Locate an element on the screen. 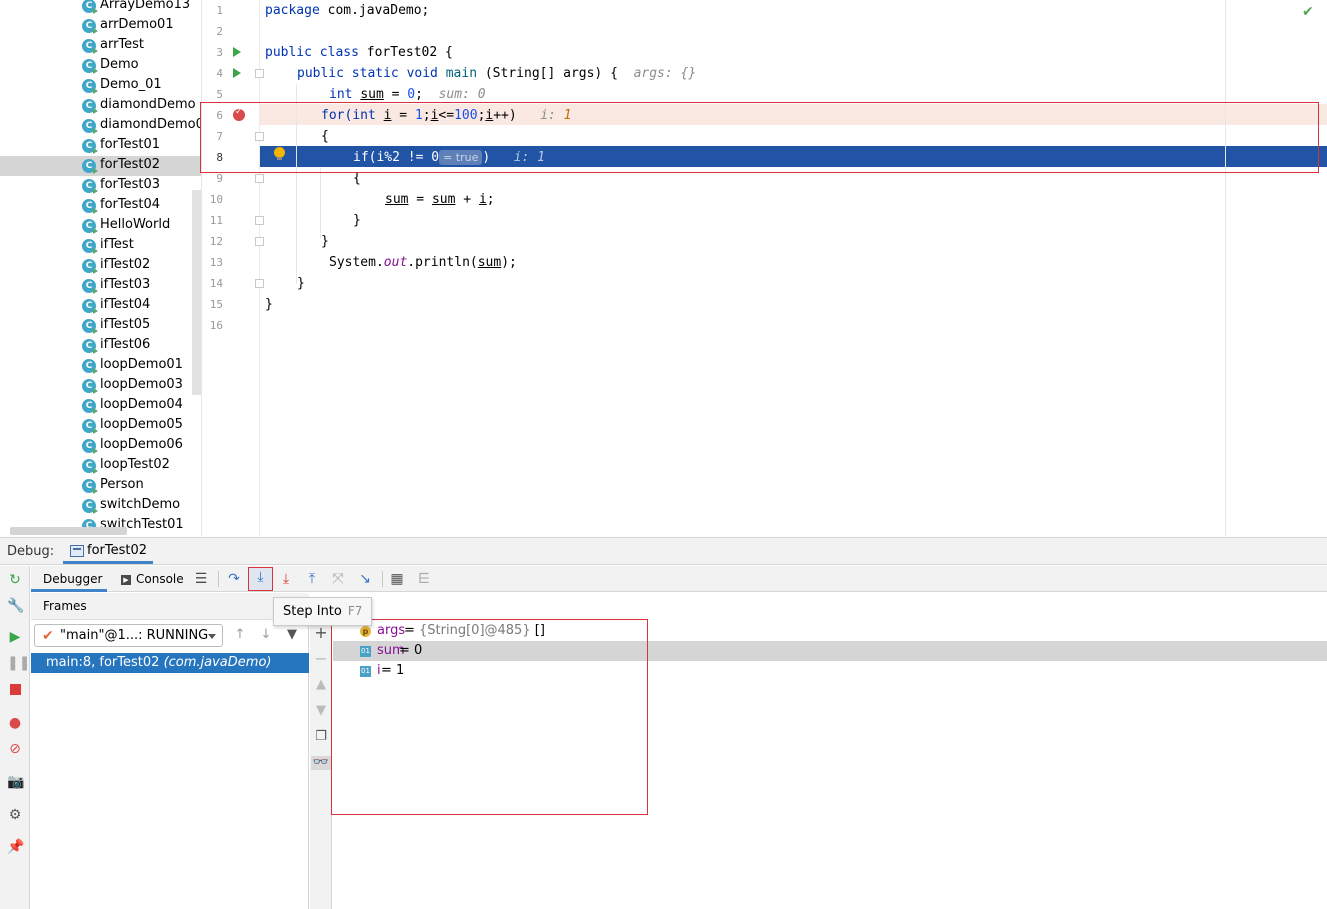 Image resolution: width=1327 pixels, height=909 pixels. tree-item-label: HelloWorld is located at coordinates (135, 224).